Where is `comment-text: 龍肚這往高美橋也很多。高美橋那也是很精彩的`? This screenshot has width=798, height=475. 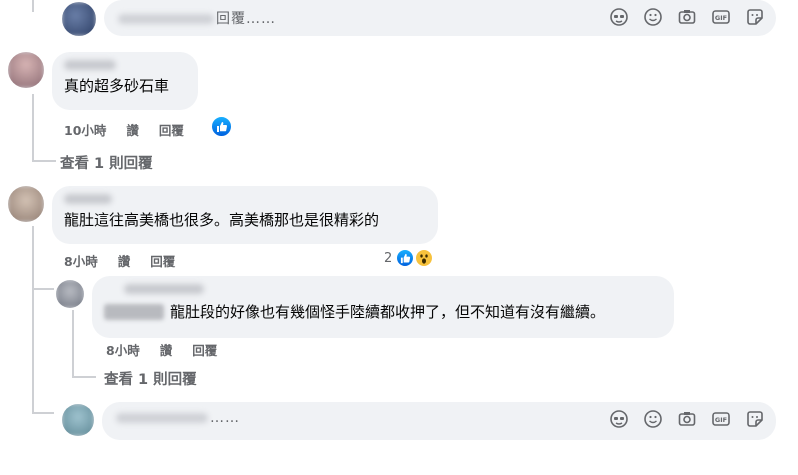
comment-text: 龍肚這往高美橋也很多。高美橋那也是很精彩的 is located at coordinates (222, 220).